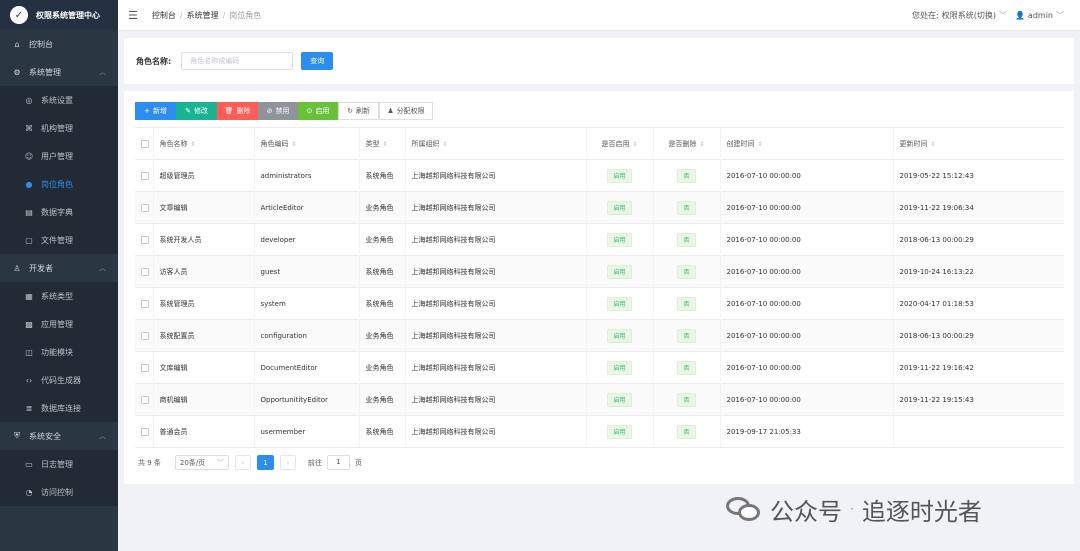  Describe the element at coordinates (978, 303) in the screenshot. I see `cell-updated: 2020-04-17 01:18:53` at that location.